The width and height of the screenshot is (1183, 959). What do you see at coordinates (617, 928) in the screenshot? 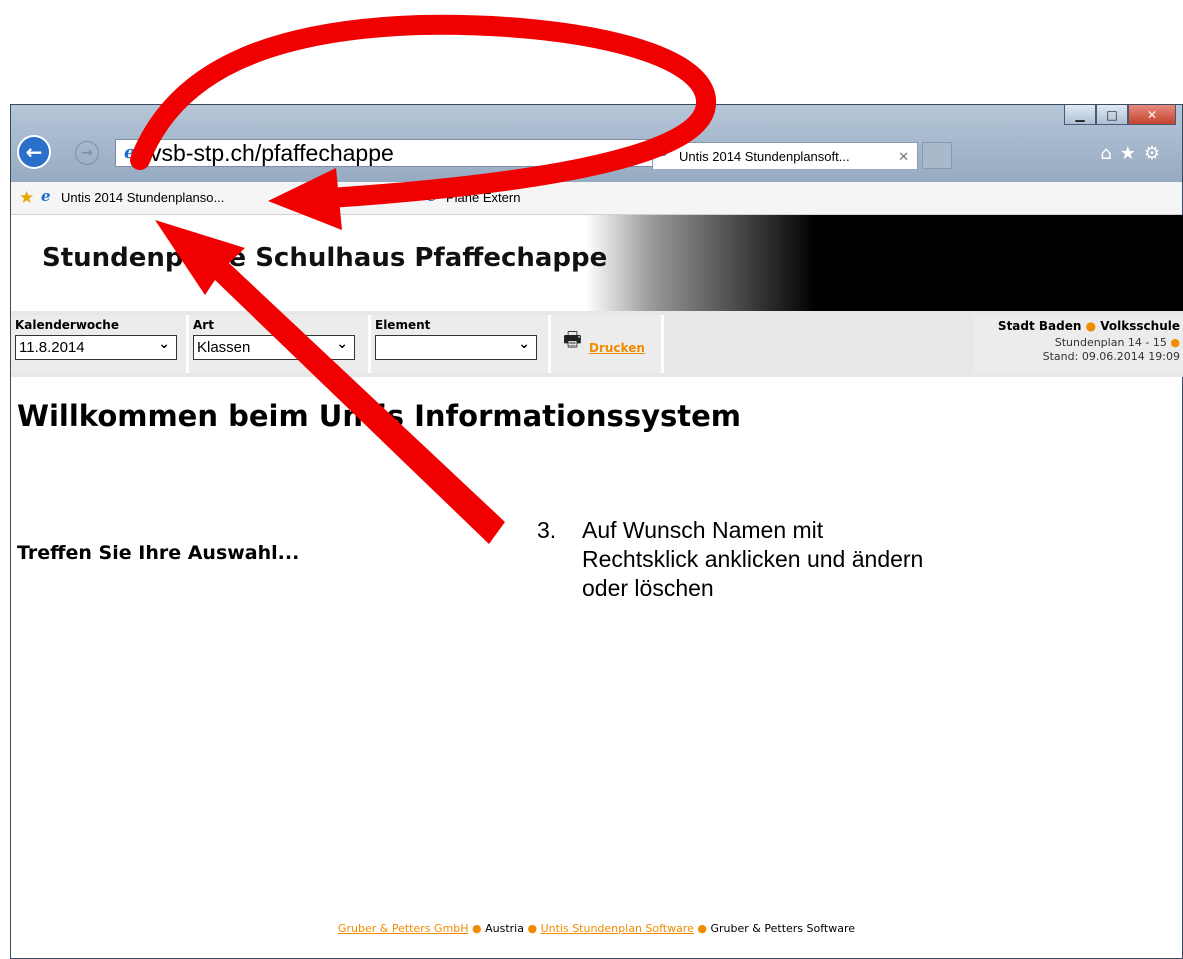
I see `footer-link-untis-software: Untis Stundenplan Software` at bounding box center [617, 928].